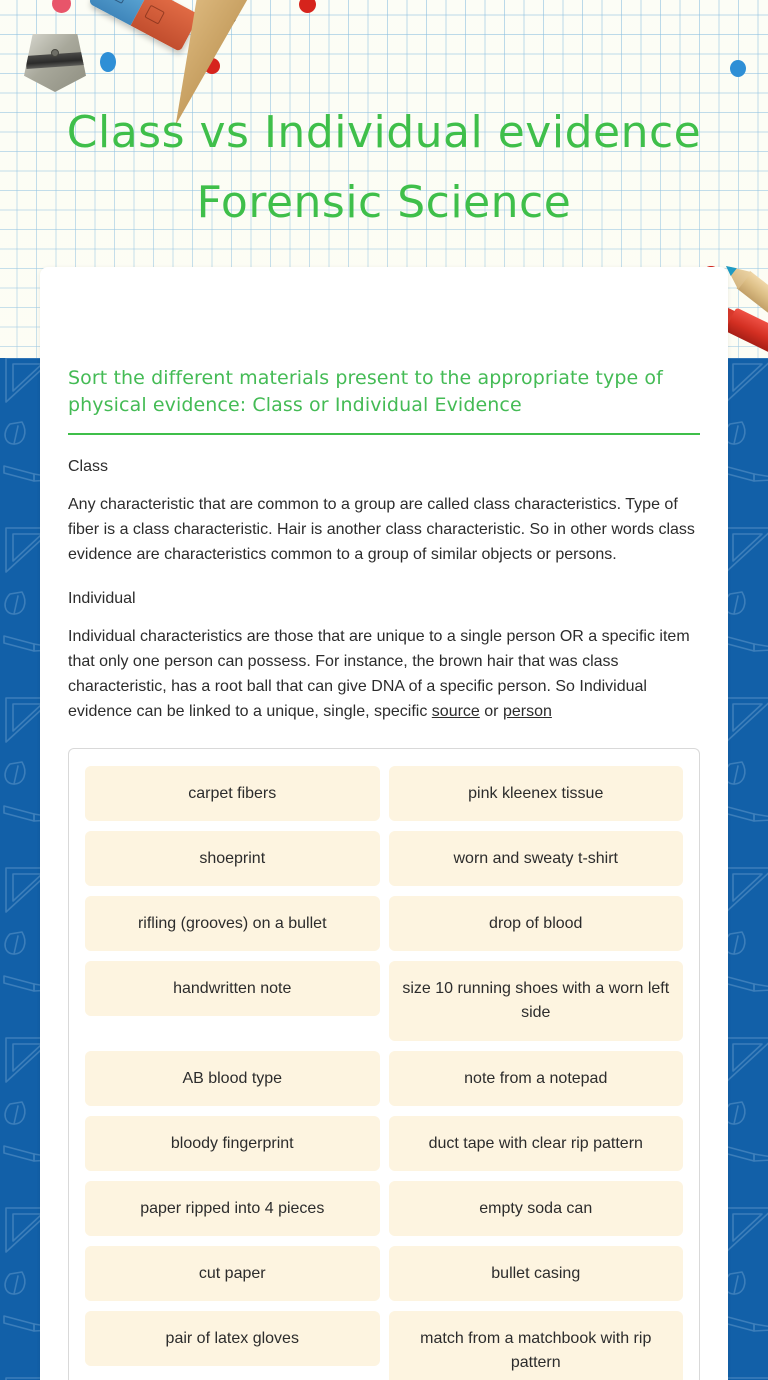  What do you see at coordinates (384, 202) in the screenshot?
I see `title-line-2: Forensic Science` at bounding box center [384, 202].